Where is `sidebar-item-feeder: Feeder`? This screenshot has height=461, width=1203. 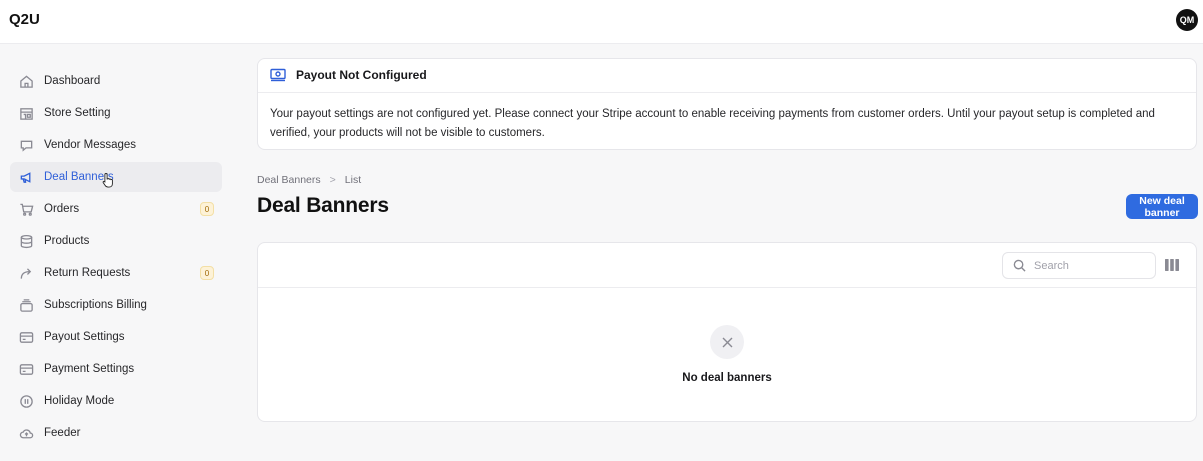
sidebar-item-feeder: Feeder is located at coordinates (116, 433).